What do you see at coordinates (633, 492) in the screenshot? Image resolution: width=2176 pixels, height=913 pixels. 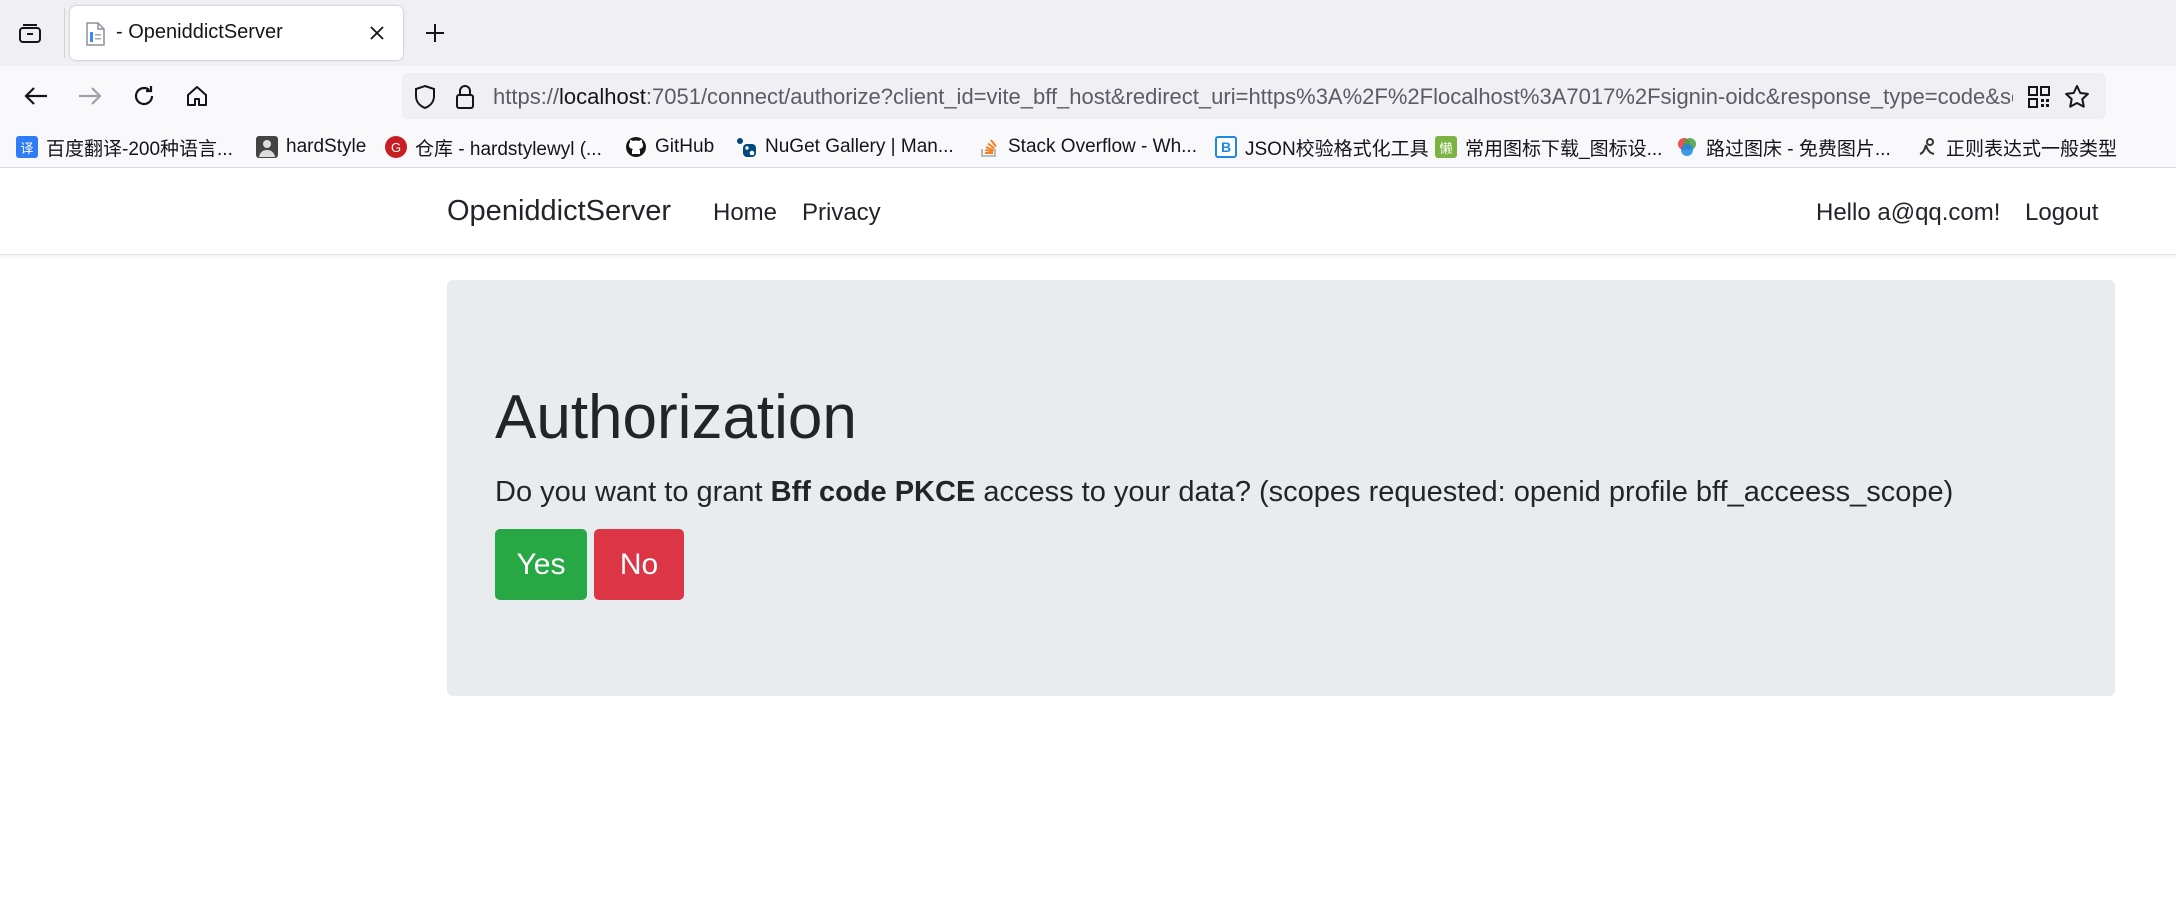 I see `consent-text-start: Do you want to grant` at bounding box center [633, 492].